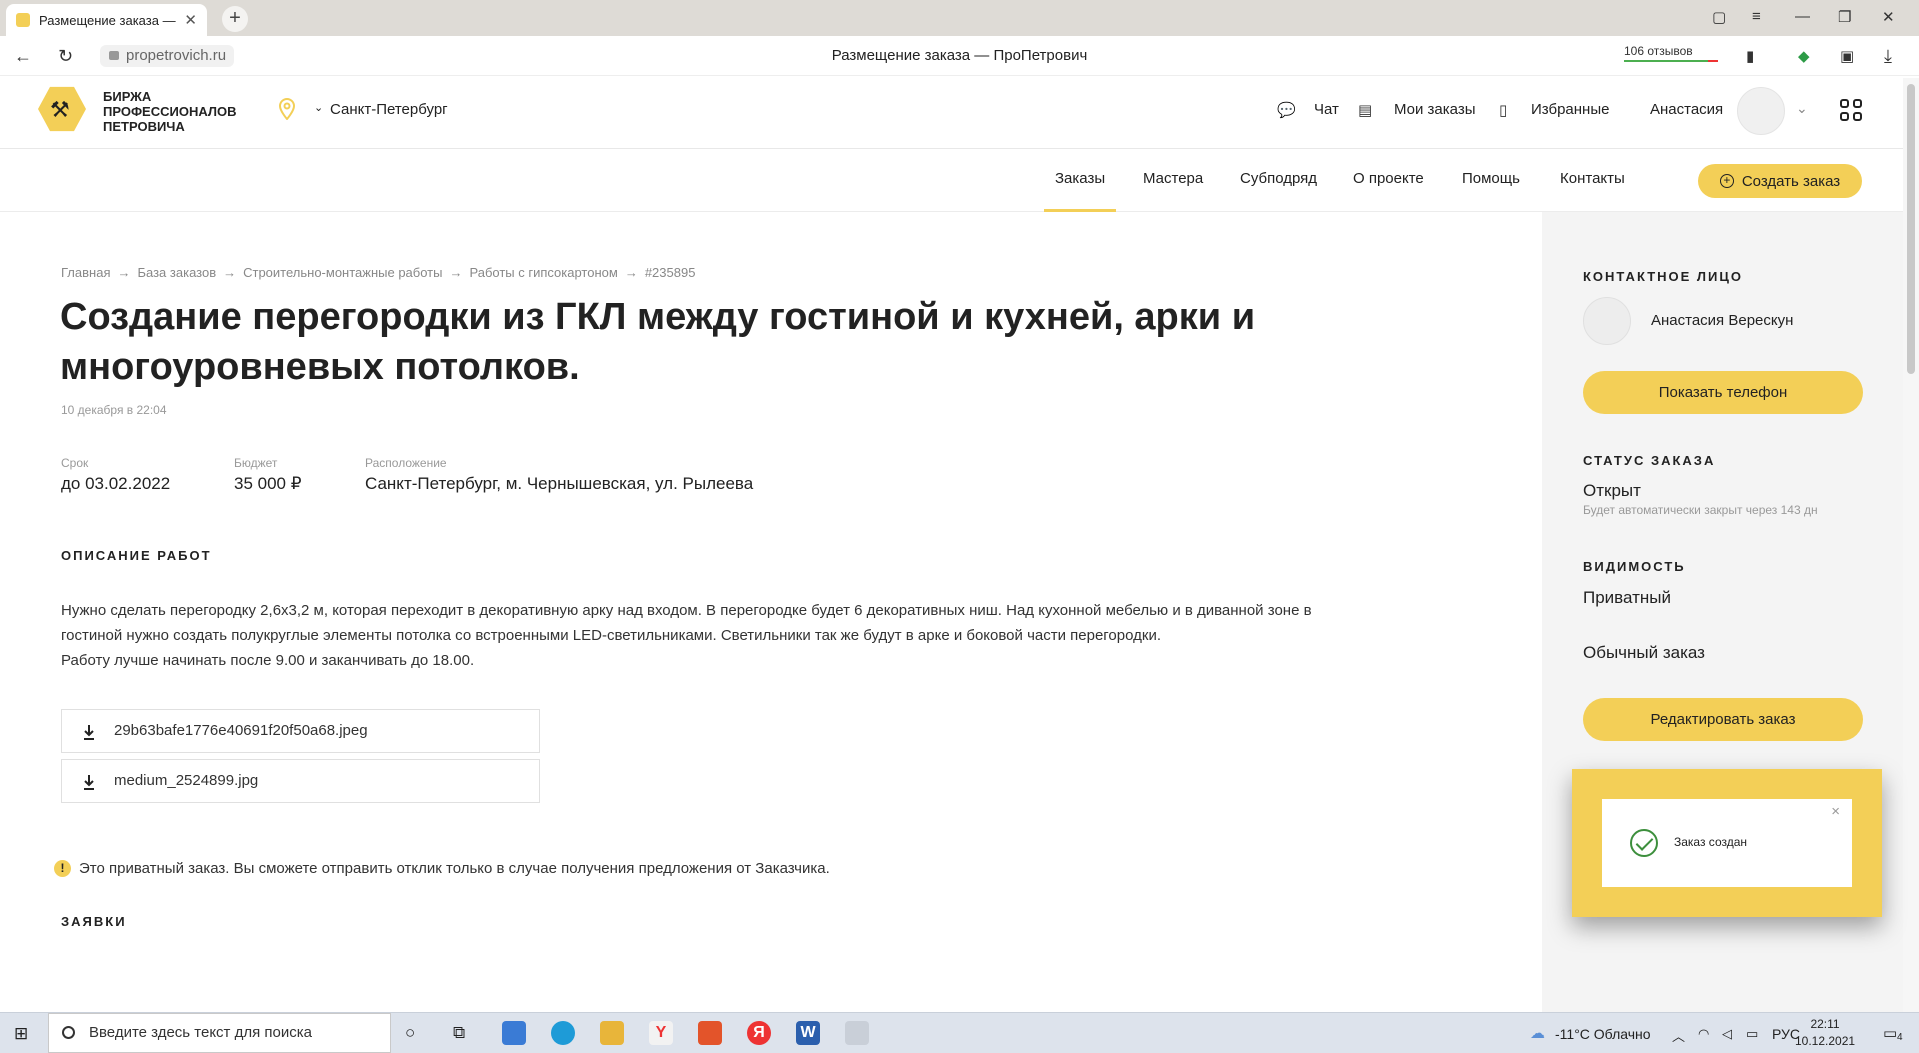 The width and height of the screenshot is (1919, 1053). What do you see at coordinates (62, 868) in the screenshot?
I see `warning-icon: !` at bounding box center [62, 868].